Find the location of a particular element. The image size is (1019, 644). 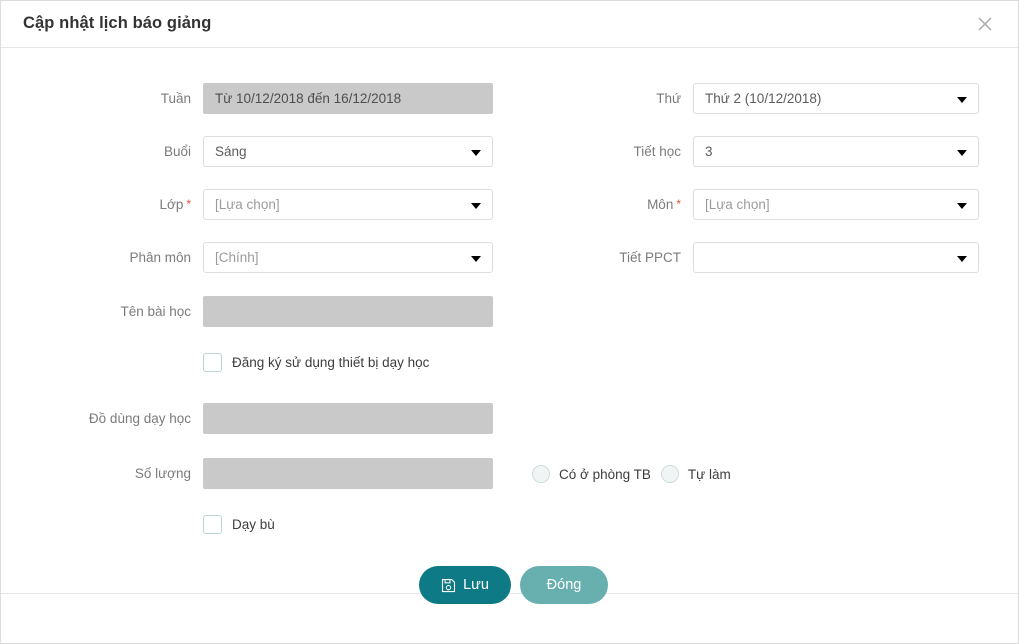

dialog-footer: Lưu Đóng is located at coordinates (509, 604).